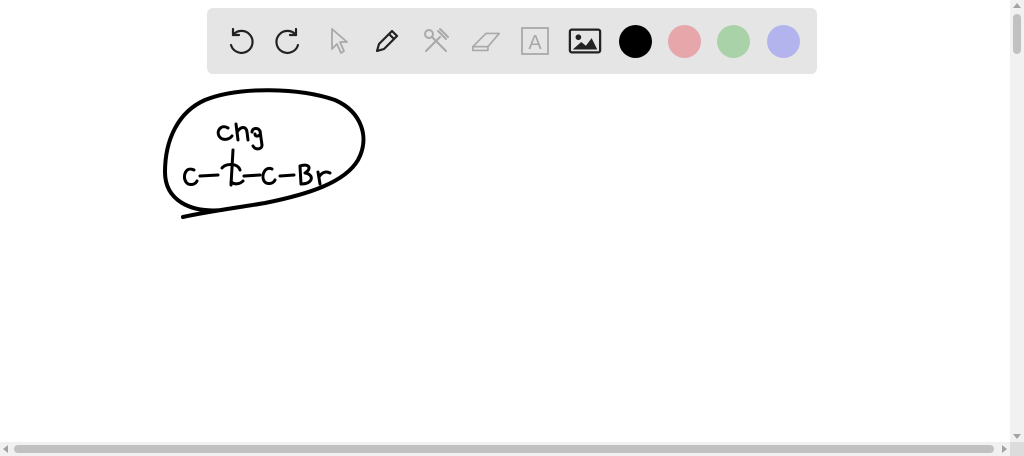 The width and height of the screenshot is (1024, 456). I want to click on horizontal-scroll-thumb, so click(504, 449).